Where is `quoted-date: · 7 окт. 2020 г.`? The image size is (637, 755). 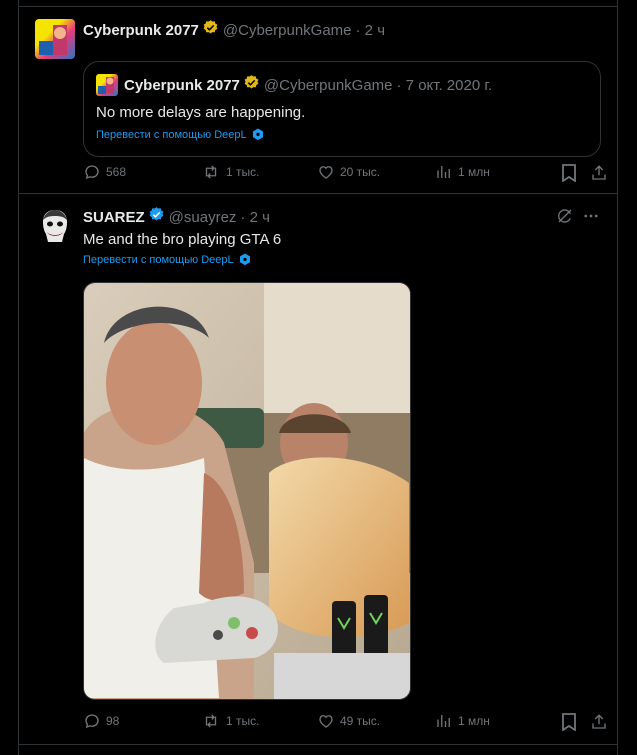
quoted-date: · 7 окт. 2020 г. is located at coordinates (444, 85).